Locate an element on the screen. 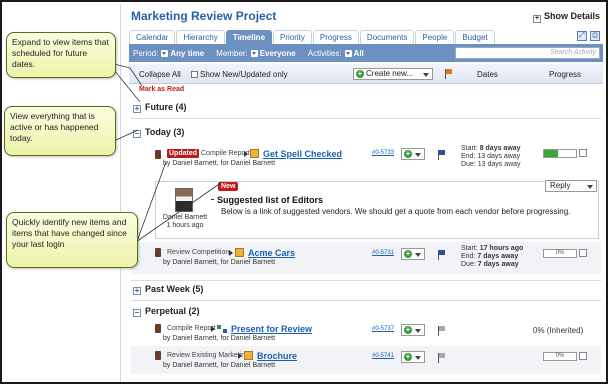  task-id-link: #0-5733 is located at coordinates (383, 153).